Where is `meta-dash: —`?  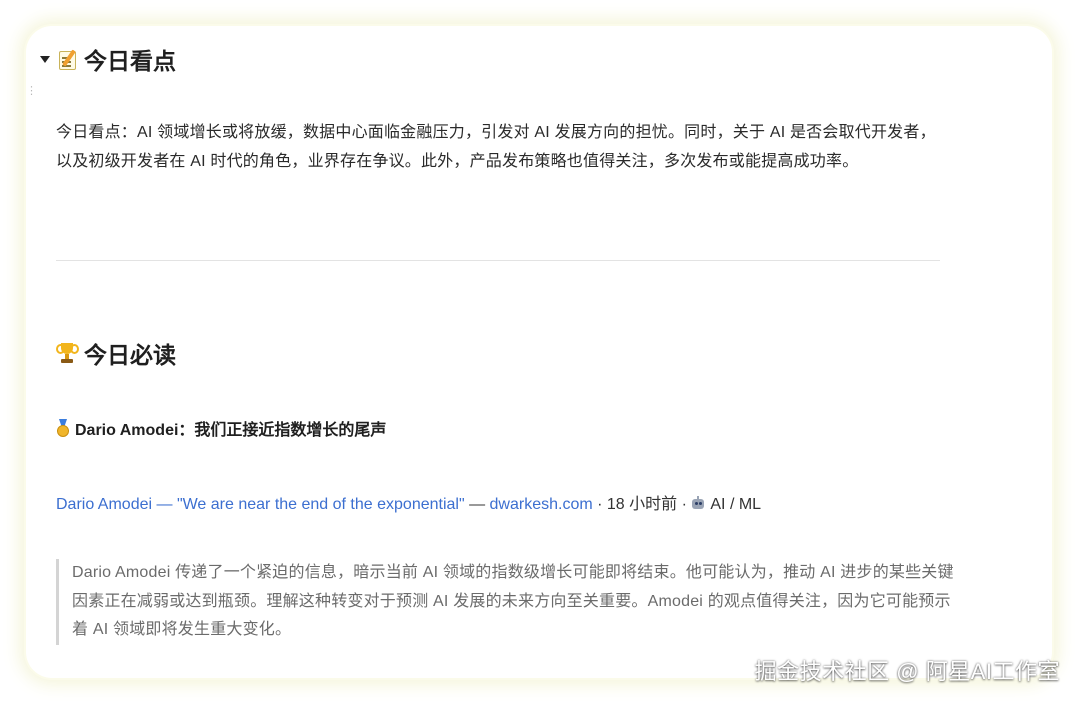
meta-dash: — is located at coordinates (477, 504).